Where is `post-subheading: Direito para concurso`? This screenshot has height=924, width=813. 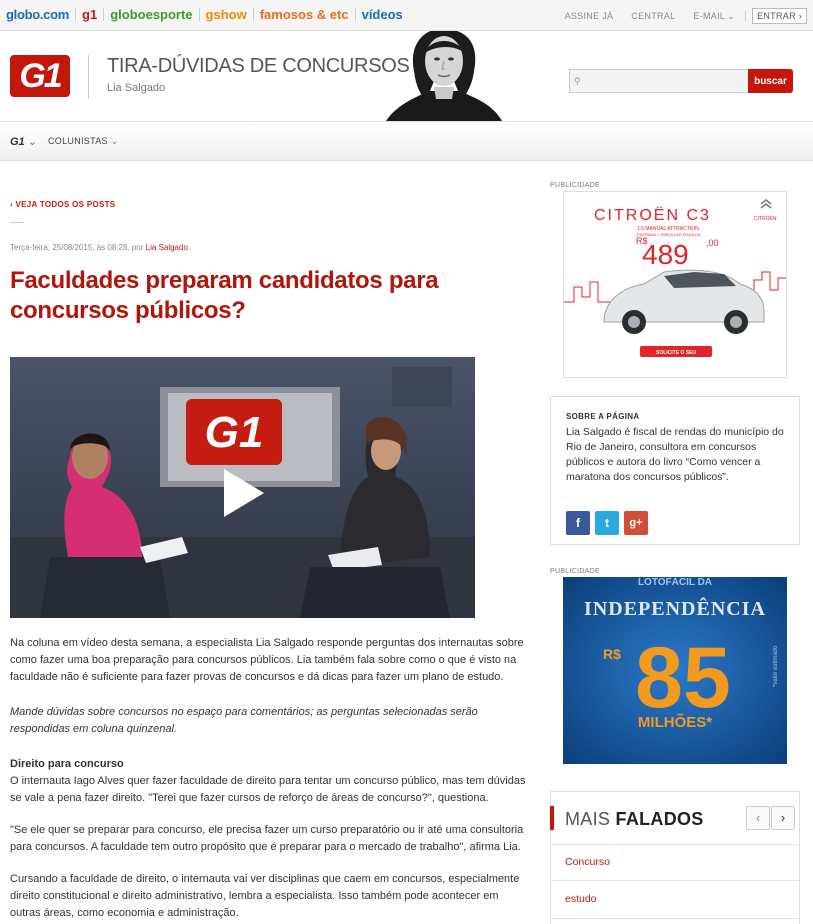 post-subheading: Direito para concurso is located at coordinates (67, 764).